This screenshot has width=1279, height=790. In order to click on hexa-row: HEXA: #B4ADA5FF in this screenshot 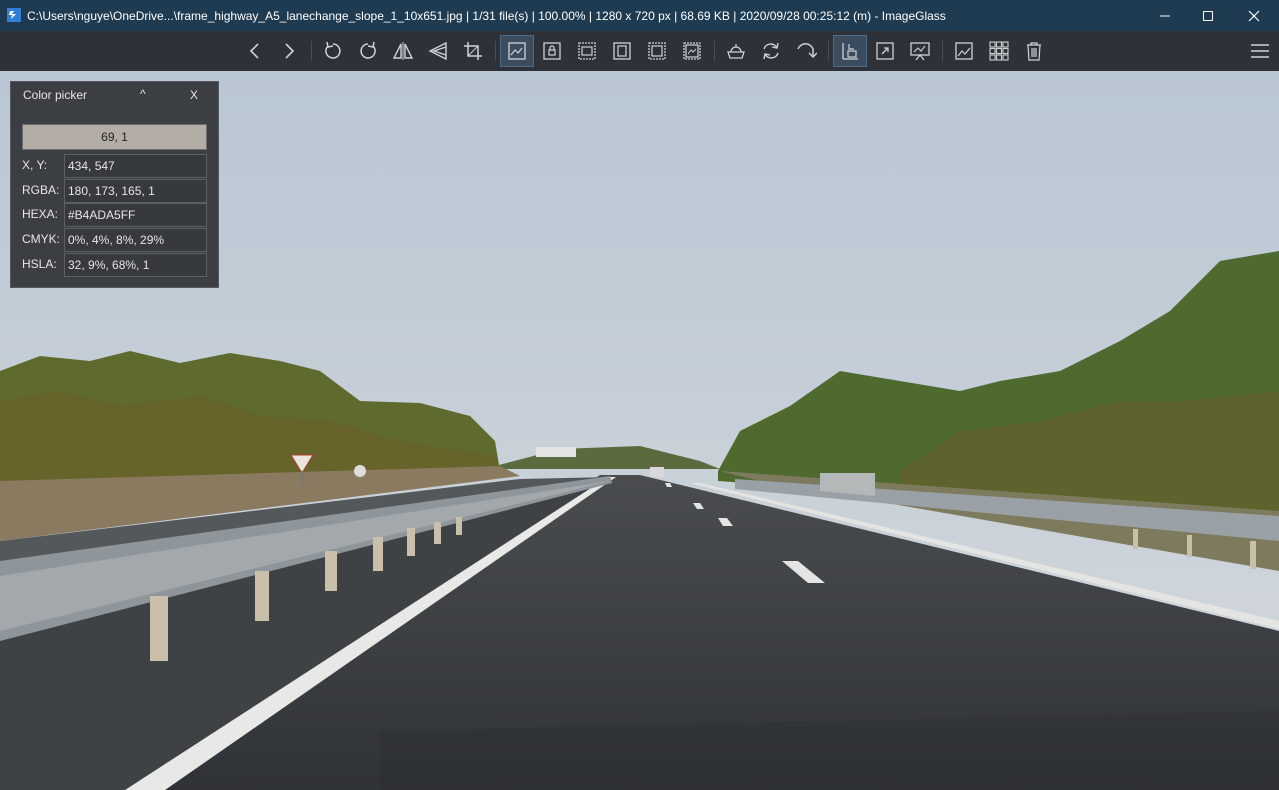, I will do `click(114, 215)`.